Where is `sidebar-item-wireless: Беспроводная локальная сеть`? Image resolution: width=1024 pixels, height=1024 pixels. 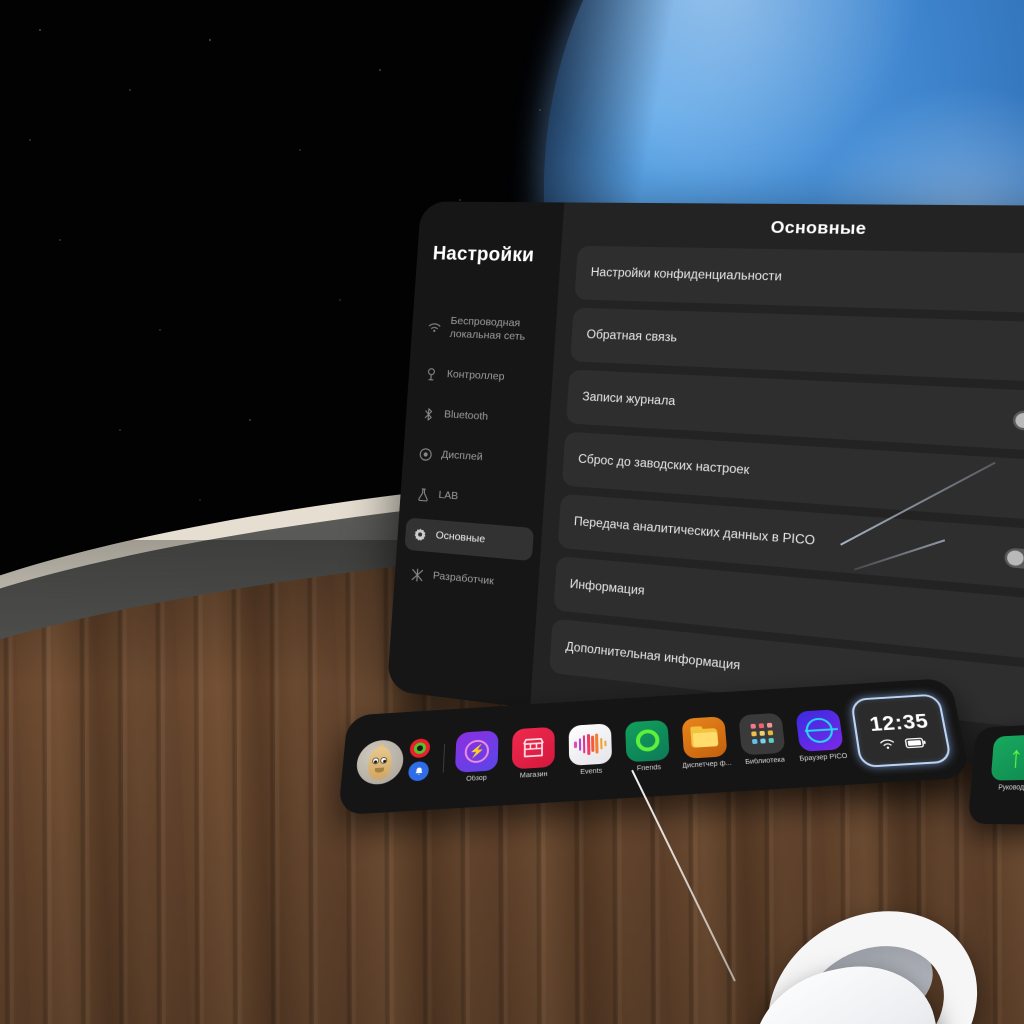 sidebar-item-wireless: Беспроводная локальная сеть is located at coordinates (483, 330).